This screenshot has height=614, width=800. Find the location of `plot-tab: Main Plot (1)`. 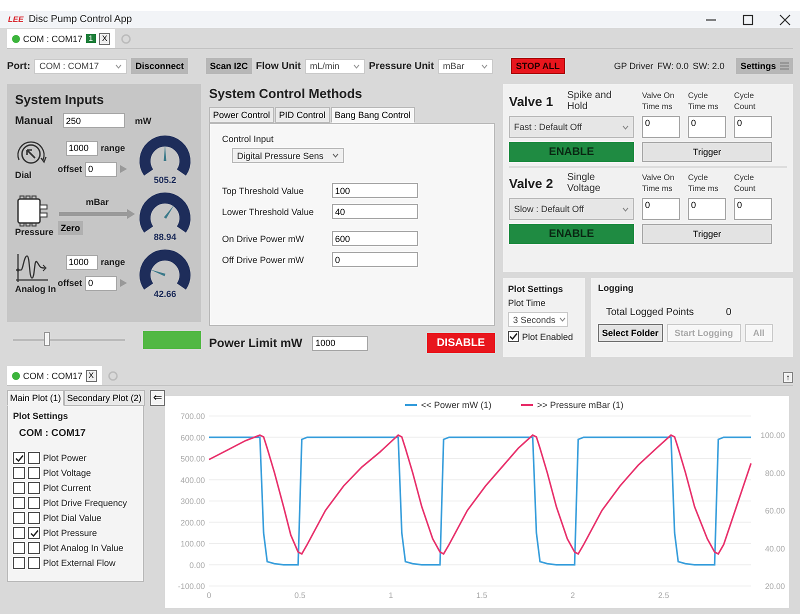

plot-tab: Main Plot (1) is located at coordinates (35, 398).